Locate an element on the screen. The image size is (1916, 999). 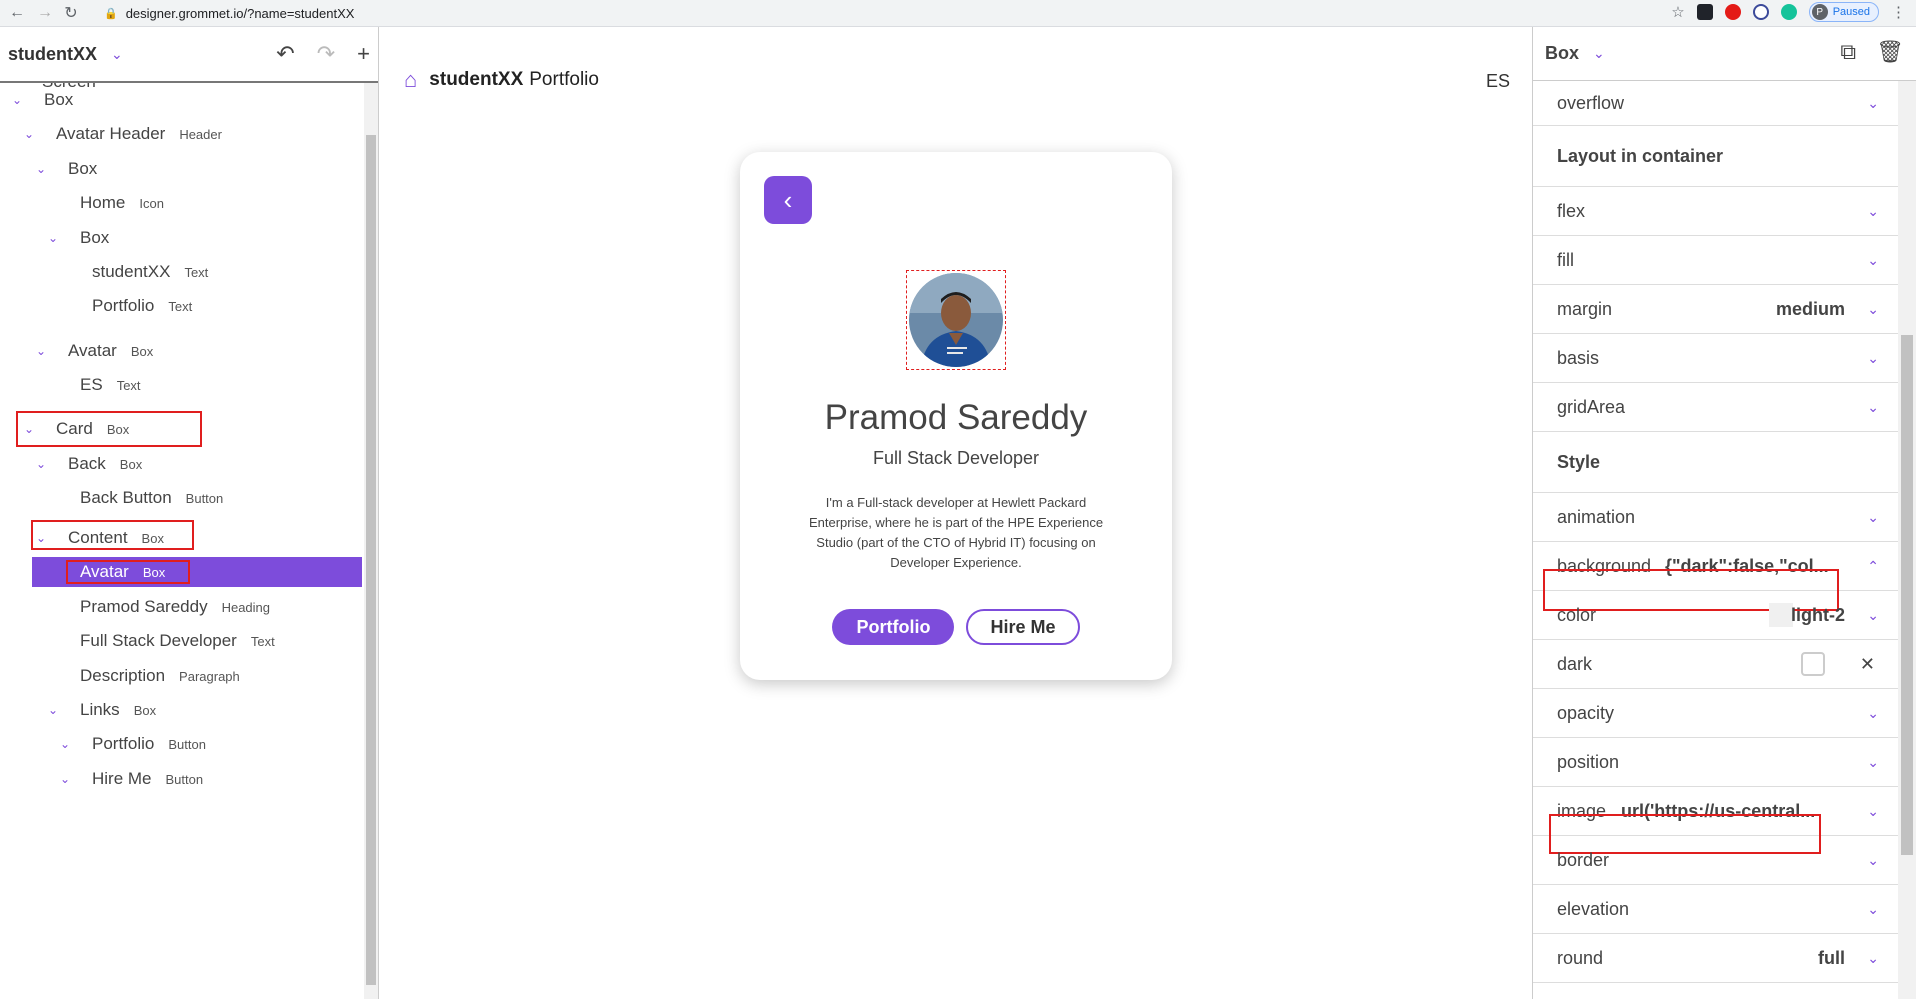
tree-item-back-button: Back Button Button is located at coordinates (151, 498).